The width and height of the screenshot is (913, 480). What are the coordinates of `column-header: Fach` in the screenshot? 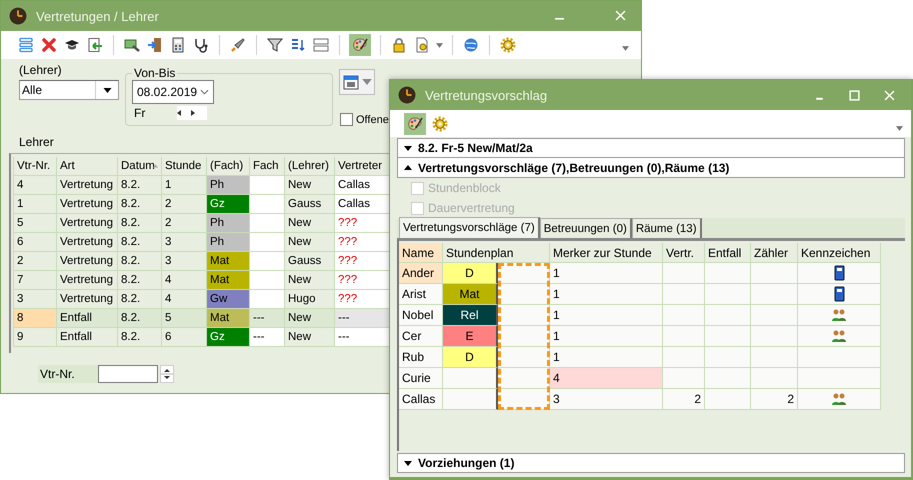 It's located at (267, 166).